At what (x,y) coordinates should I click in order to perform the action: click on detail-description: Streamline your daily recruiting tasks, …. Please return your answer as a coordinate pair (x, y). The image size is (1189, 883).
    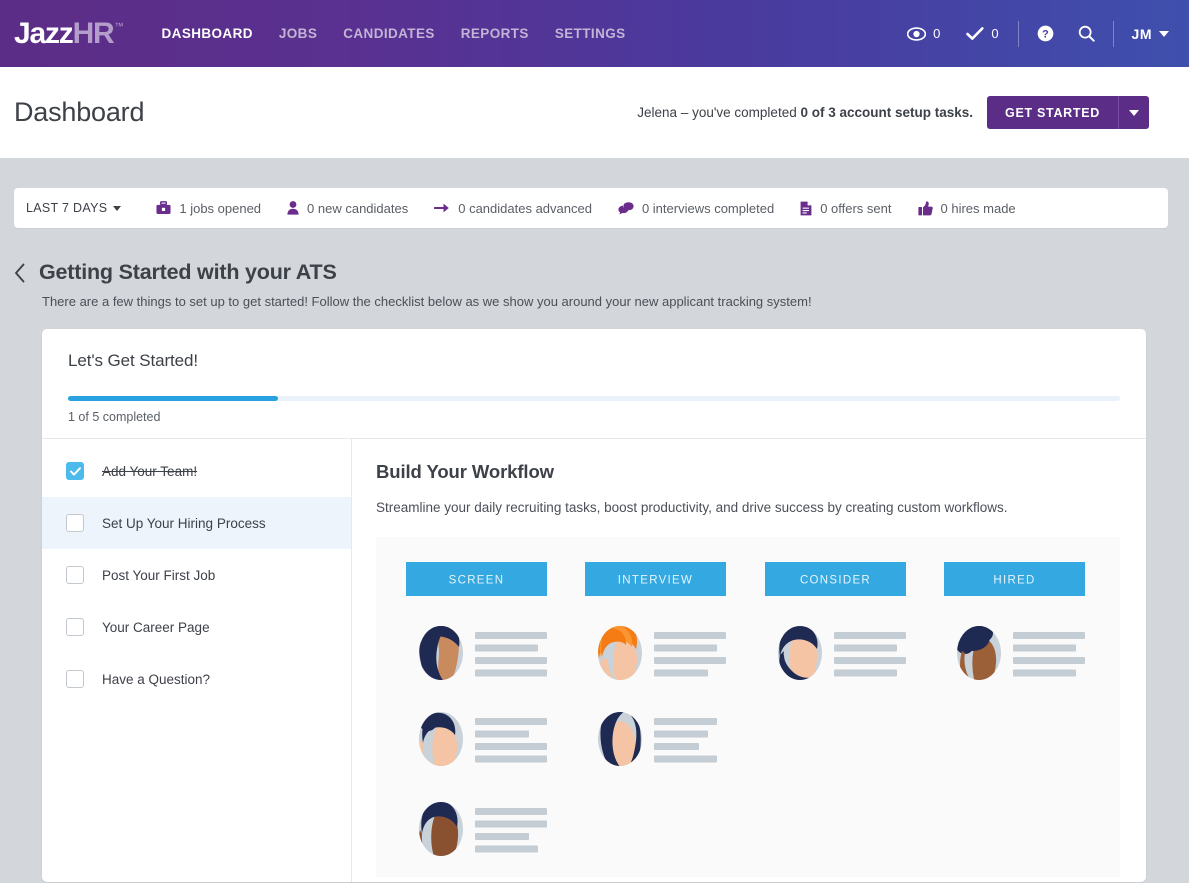
    Looking at the image, I should click on (692, 507).